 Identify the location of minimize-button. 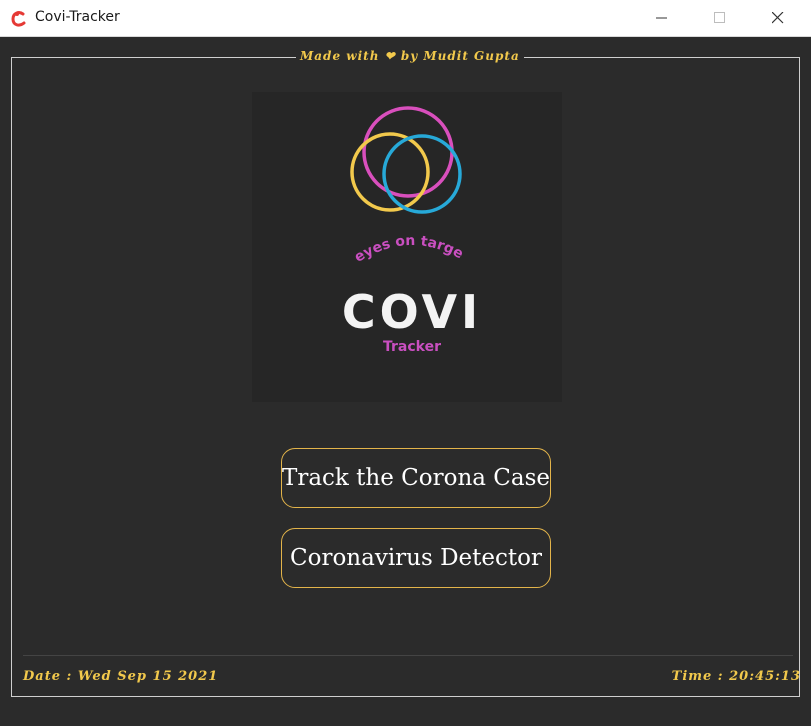
(662, 18).